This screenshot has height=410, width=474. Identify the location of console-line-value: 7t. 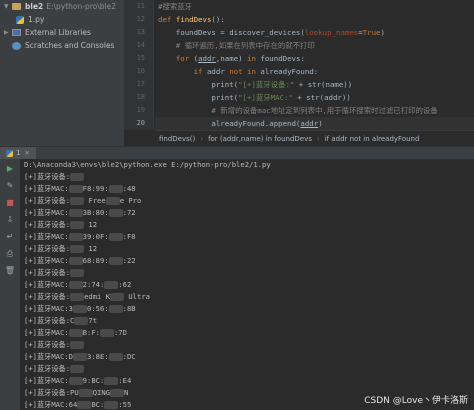
(93, 320).